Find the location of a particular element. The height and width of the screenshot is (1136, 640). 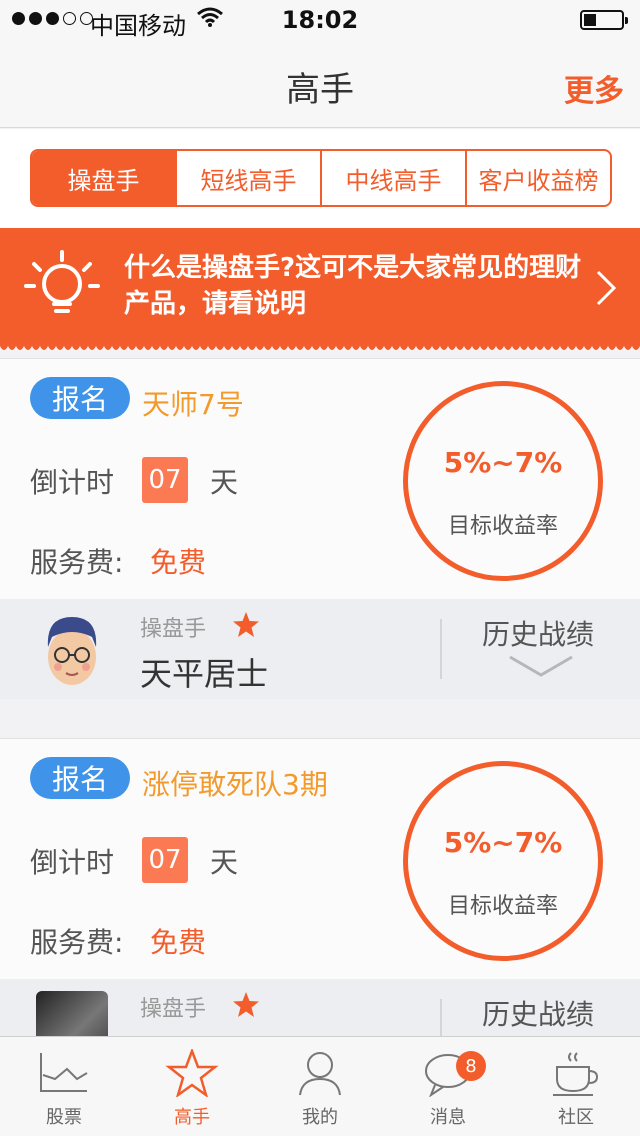

coffee-cup-icon is located at coordinates (576, 1074).